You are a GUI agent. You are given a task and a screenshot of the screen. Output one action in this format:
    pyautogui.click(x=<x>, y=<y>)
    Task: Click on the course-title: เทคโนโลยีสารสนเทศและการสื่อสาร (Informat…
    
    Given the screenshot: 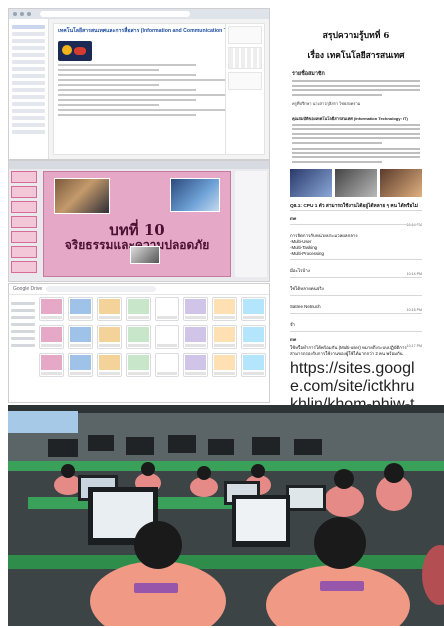 What is the action you would take?
    pyautogui.click(x=156, y=31)
    